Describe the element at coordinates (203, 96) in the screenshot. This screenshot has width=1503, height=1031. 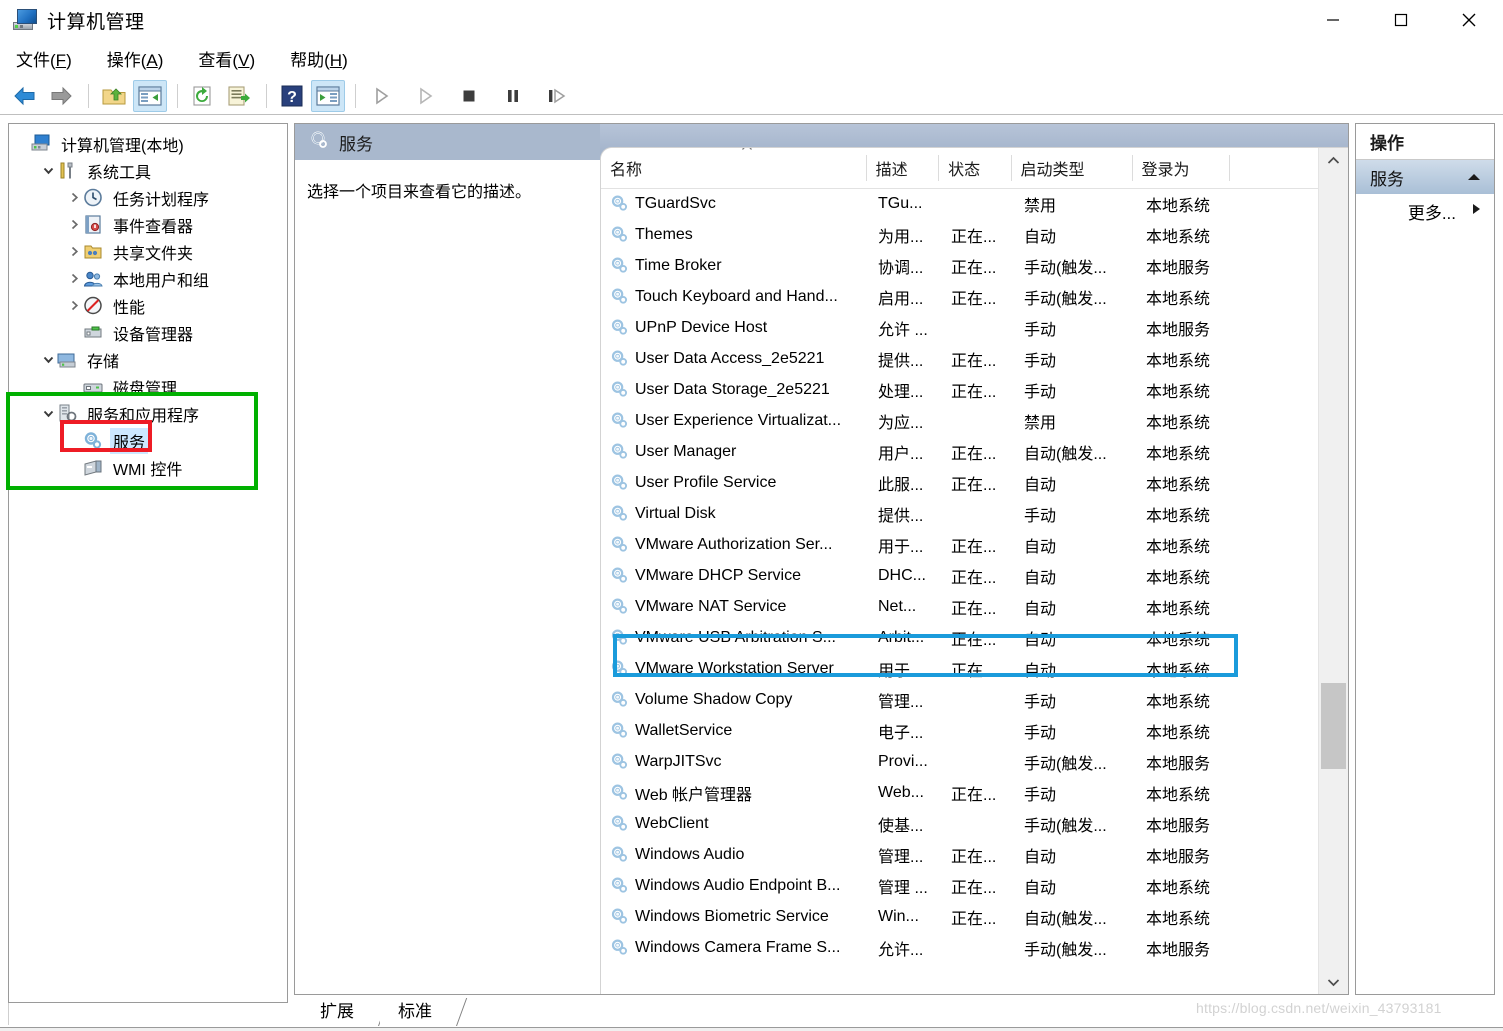
I see `refresh-icon` at that location.